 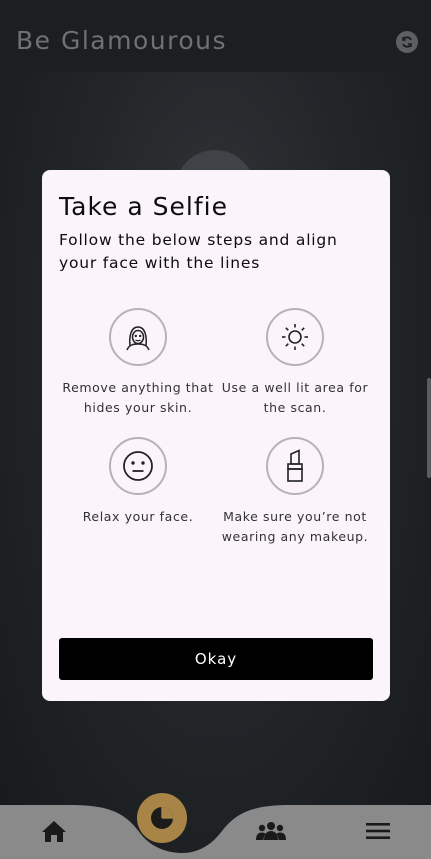 I want to click on step-relax-face: Relax your face., so click(x=138, y=482).